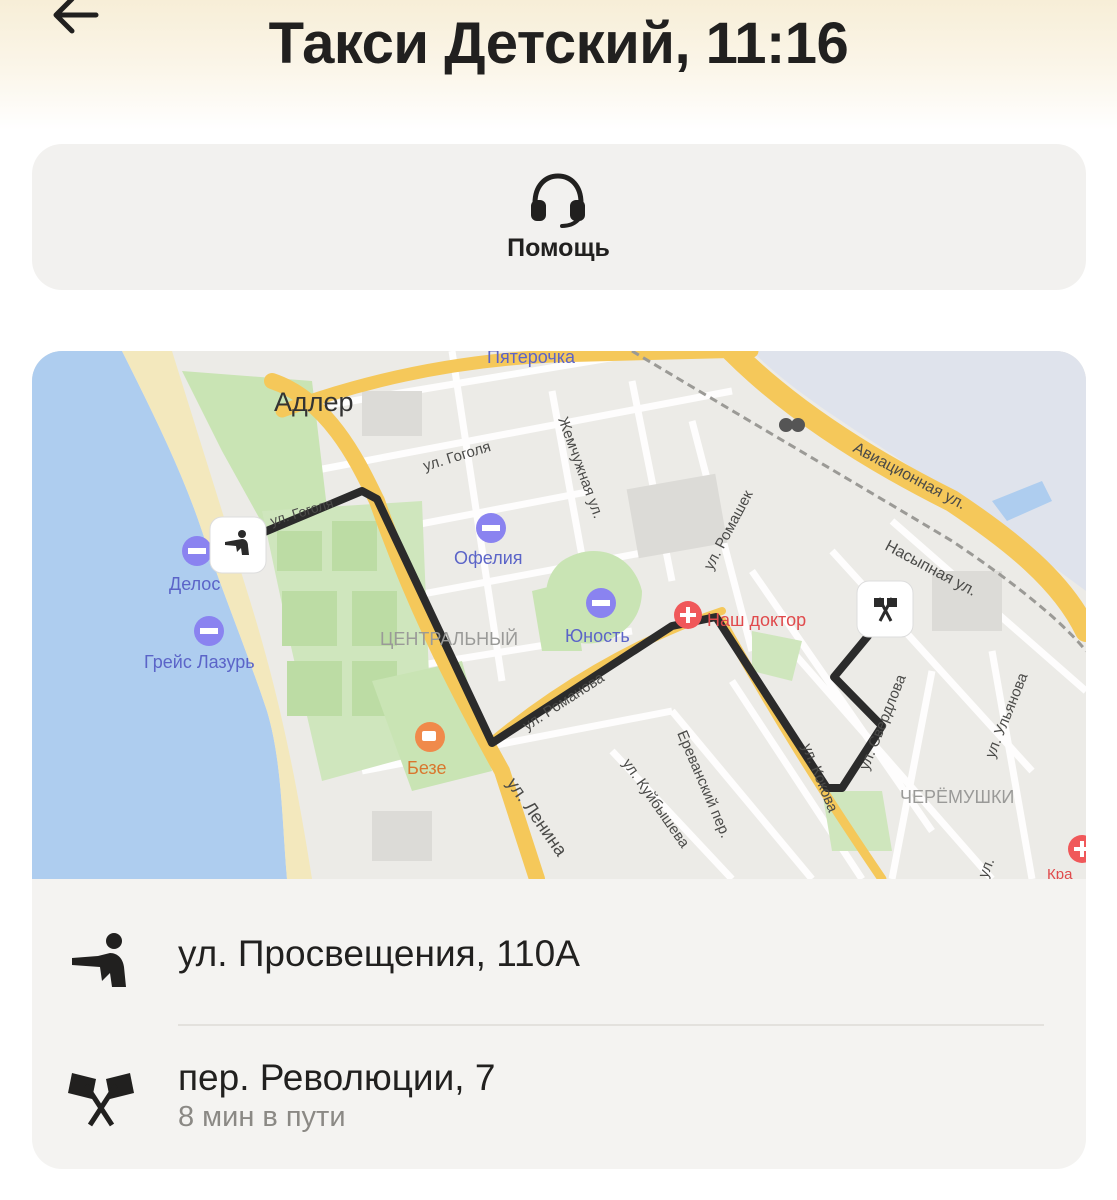  I want to click on map-label-greis: Грейс Лазурь, so click(199, 662).